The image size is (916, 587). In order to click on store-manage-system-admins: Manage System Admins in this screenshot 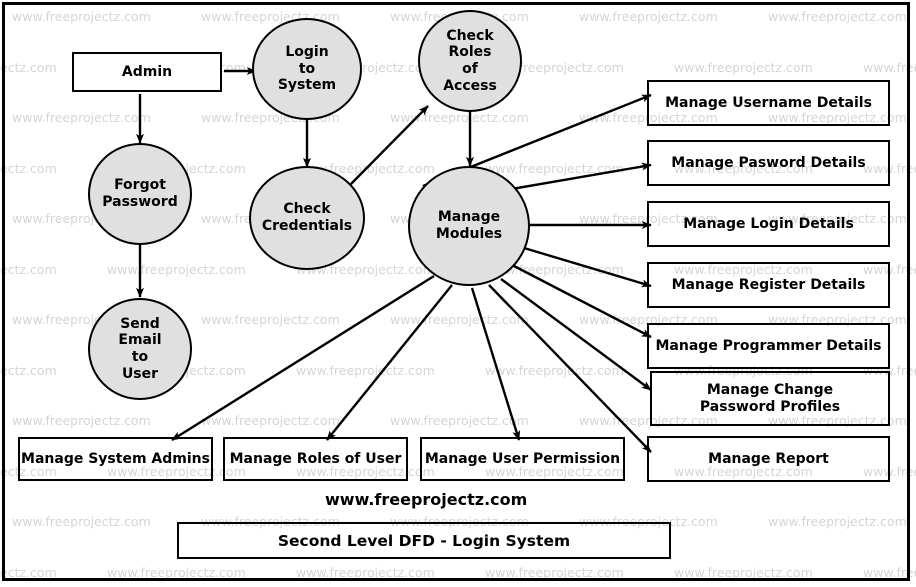, I will do `click(115, 459)`.